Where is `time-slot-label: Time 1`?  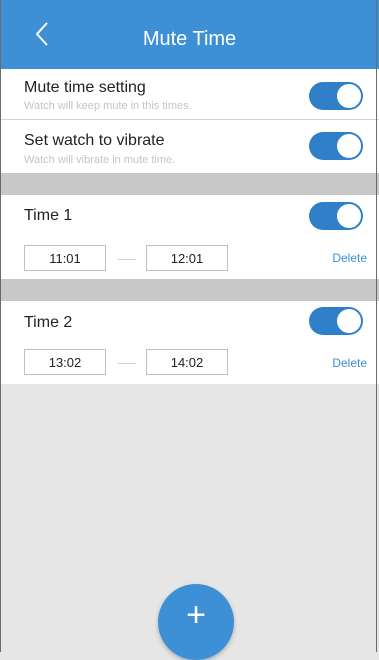 time-slot-label: Time 1 is located at coordinates (48, 215).